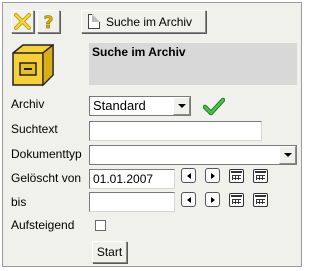 Image resolution: width=320 pixels, height=271 pixels. Describe the element at coordinates (193, 64) in the screenshot. I see `page-title-box: Suche im Archiv` at that location.